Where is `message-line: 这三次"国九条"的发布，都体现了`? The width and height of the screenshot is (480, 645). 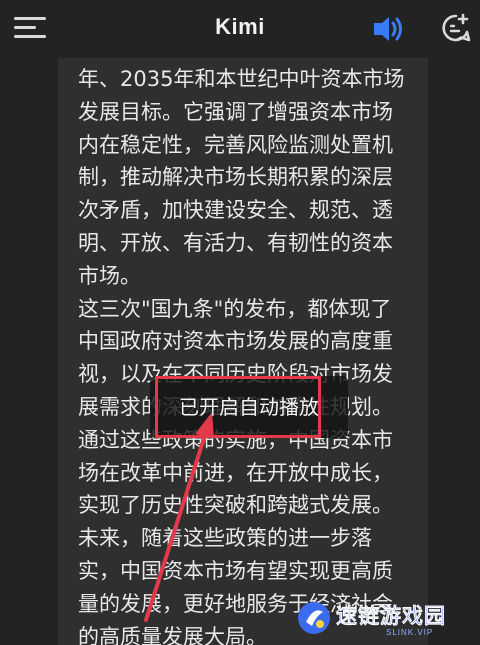 message-line: 这三次"国九条"的发布，都体现了 is located at coordinates (235, 308).